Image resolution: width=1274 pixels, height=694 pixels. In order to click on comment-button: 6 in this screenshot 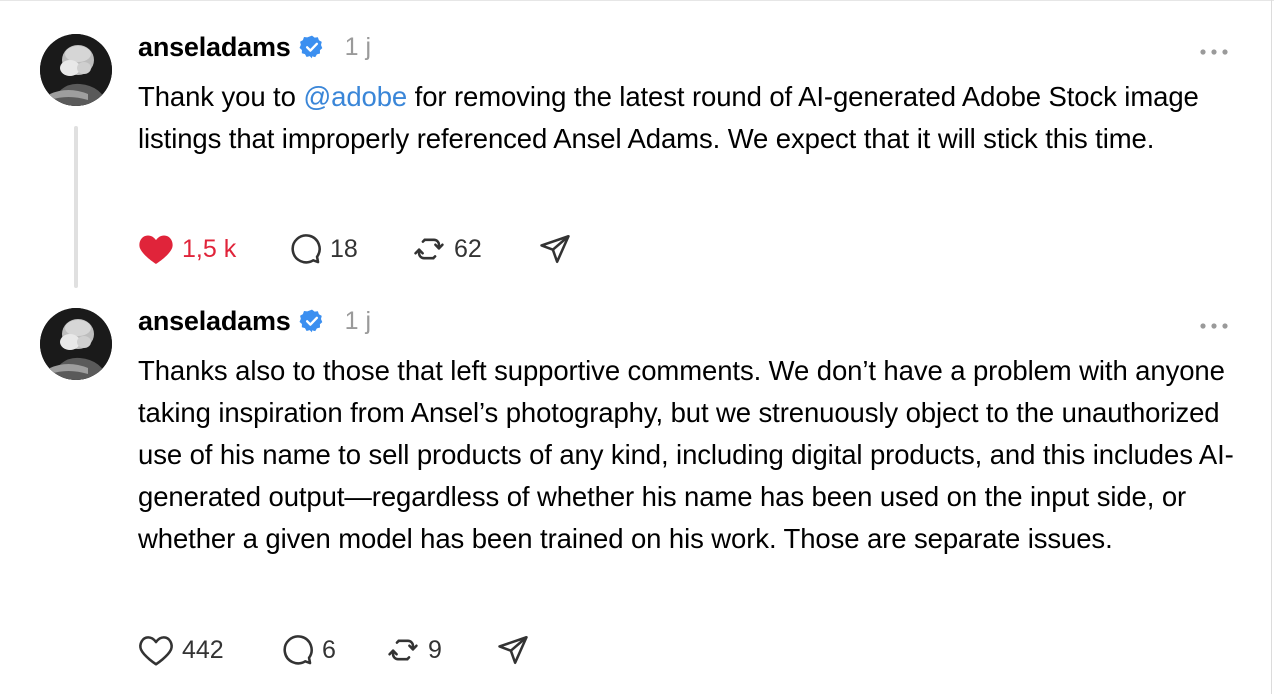, I will do `click(333, 650)`.